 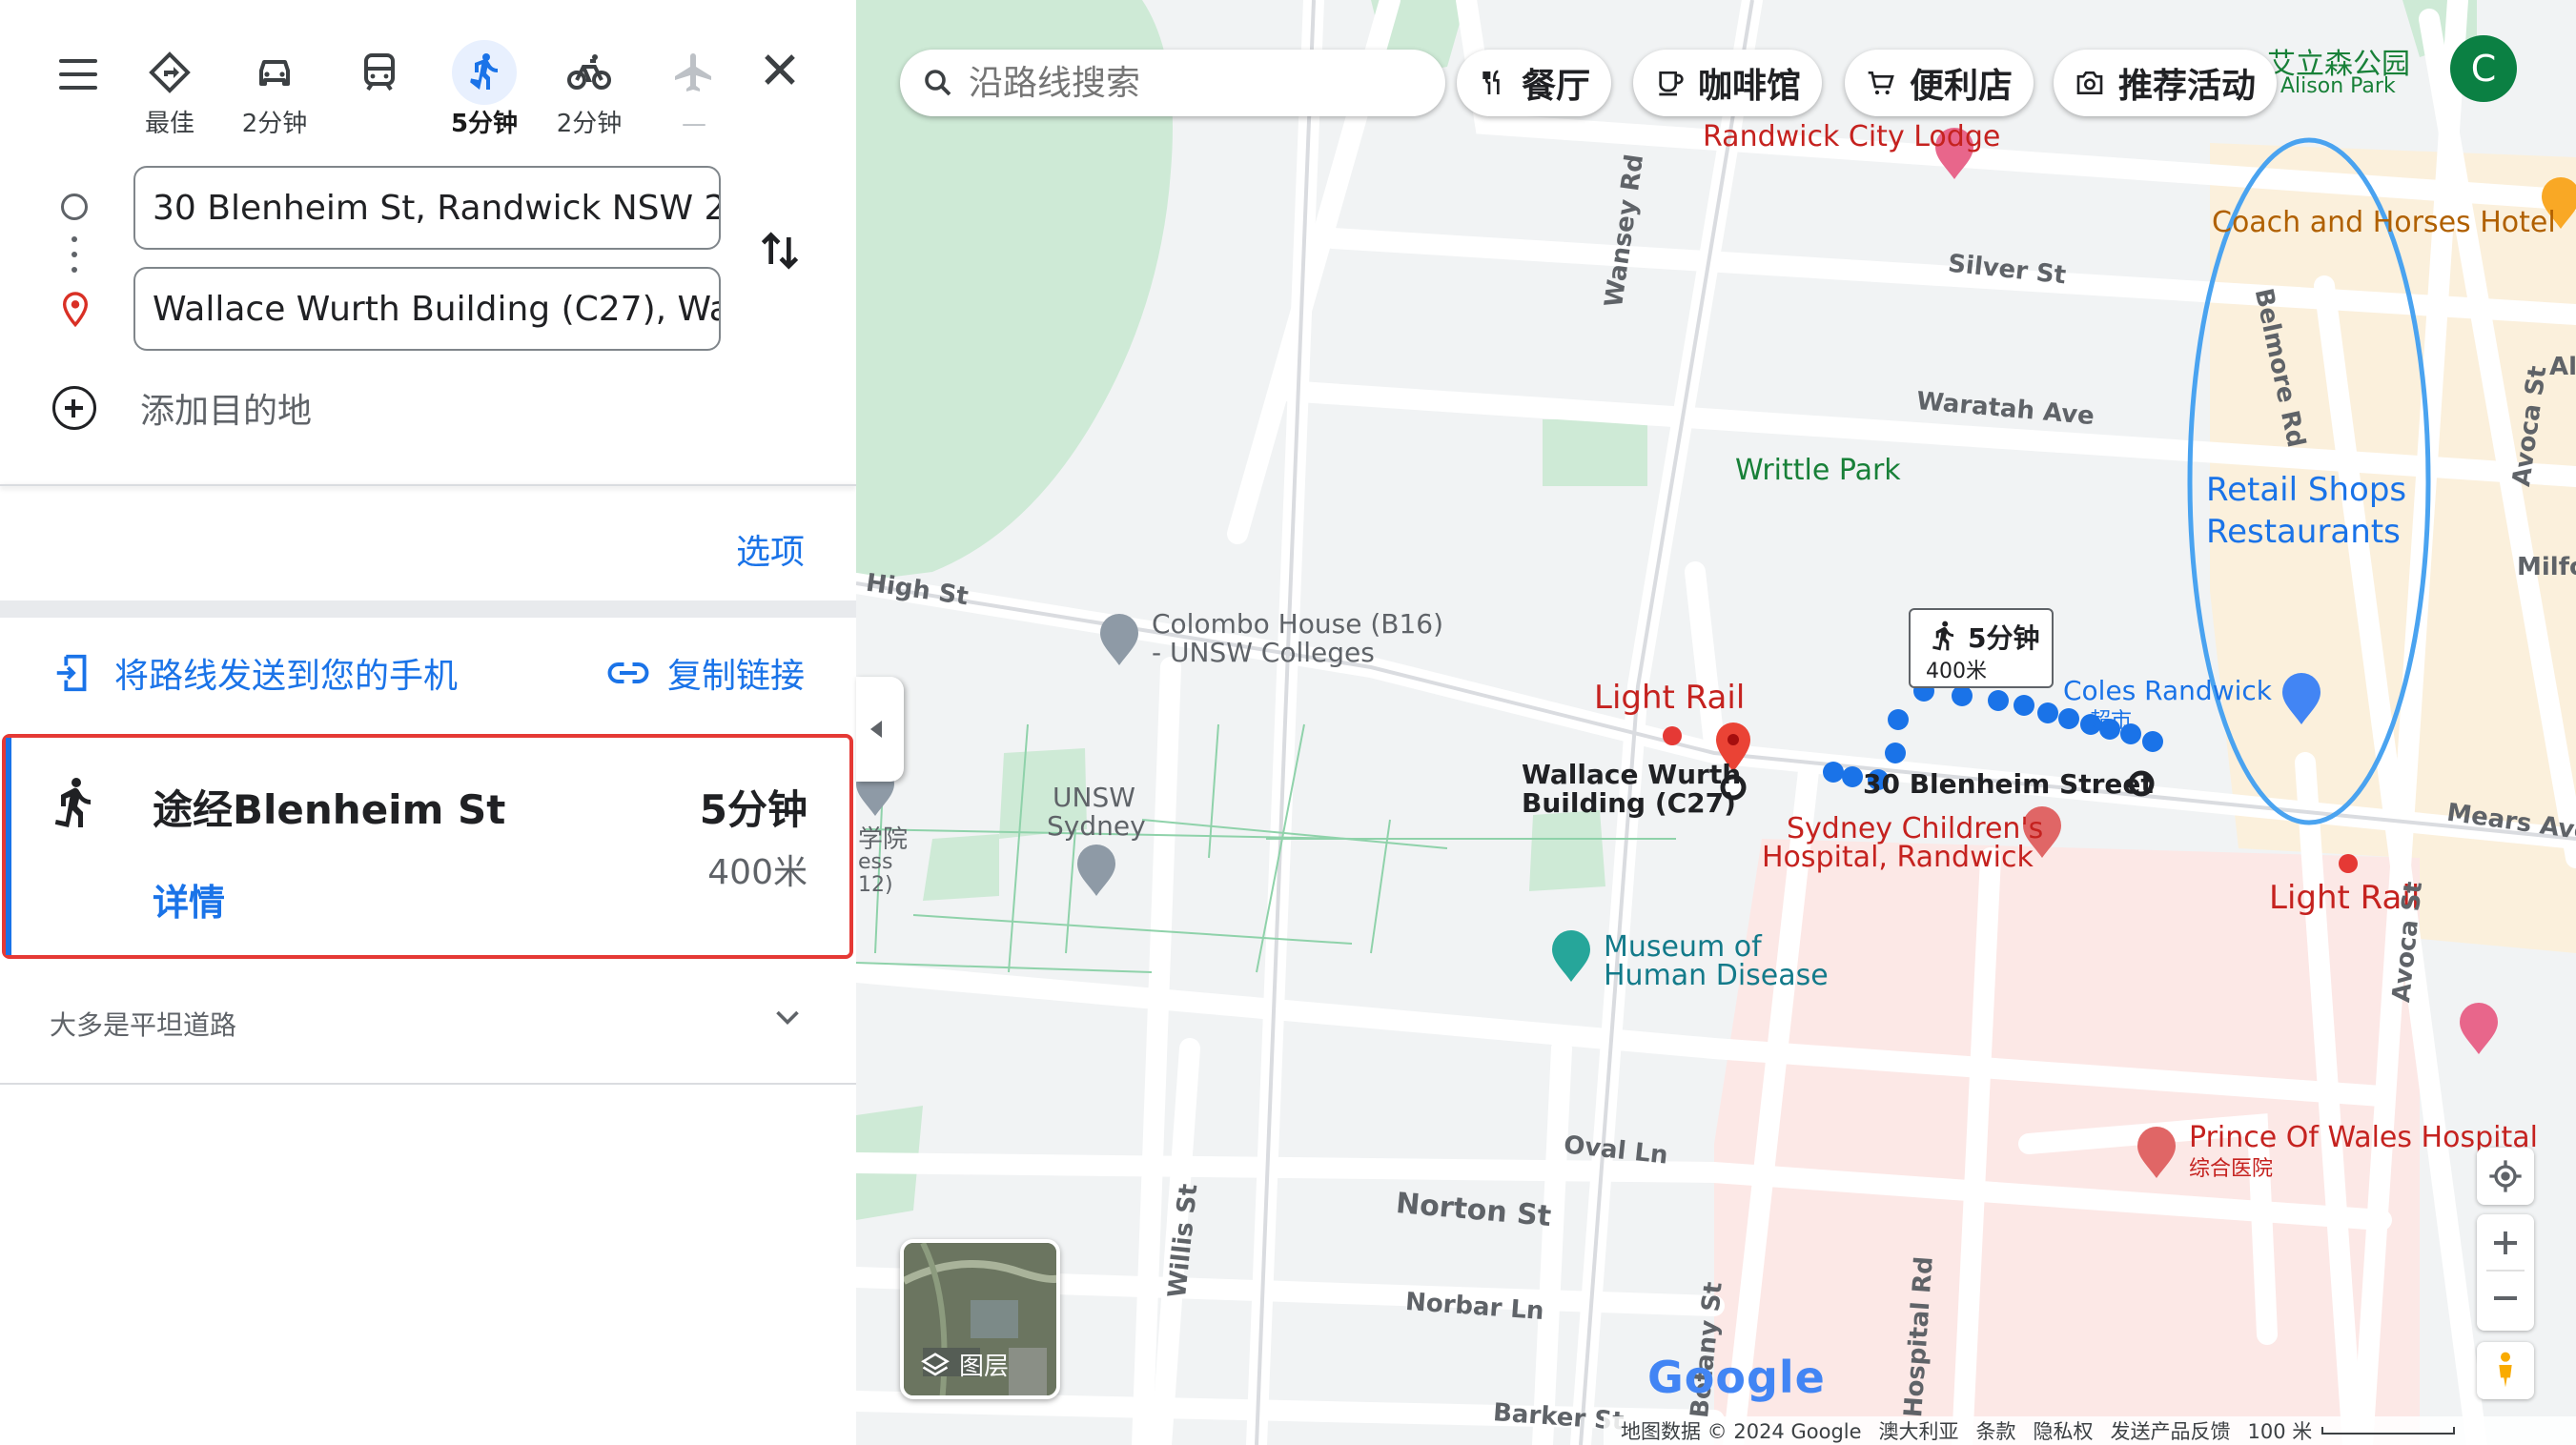 I want to click on transit-icon, so click(x=380, y=73).